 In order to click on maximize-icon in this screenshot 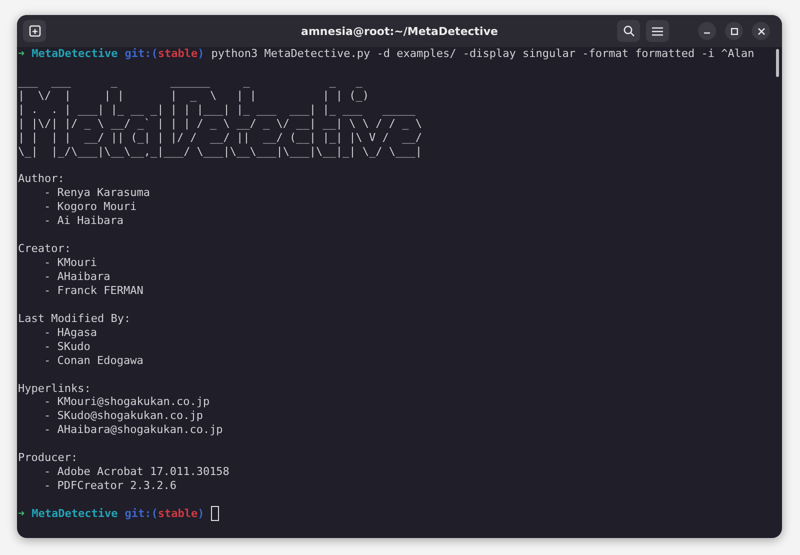, I will do `click(734, 31)`.